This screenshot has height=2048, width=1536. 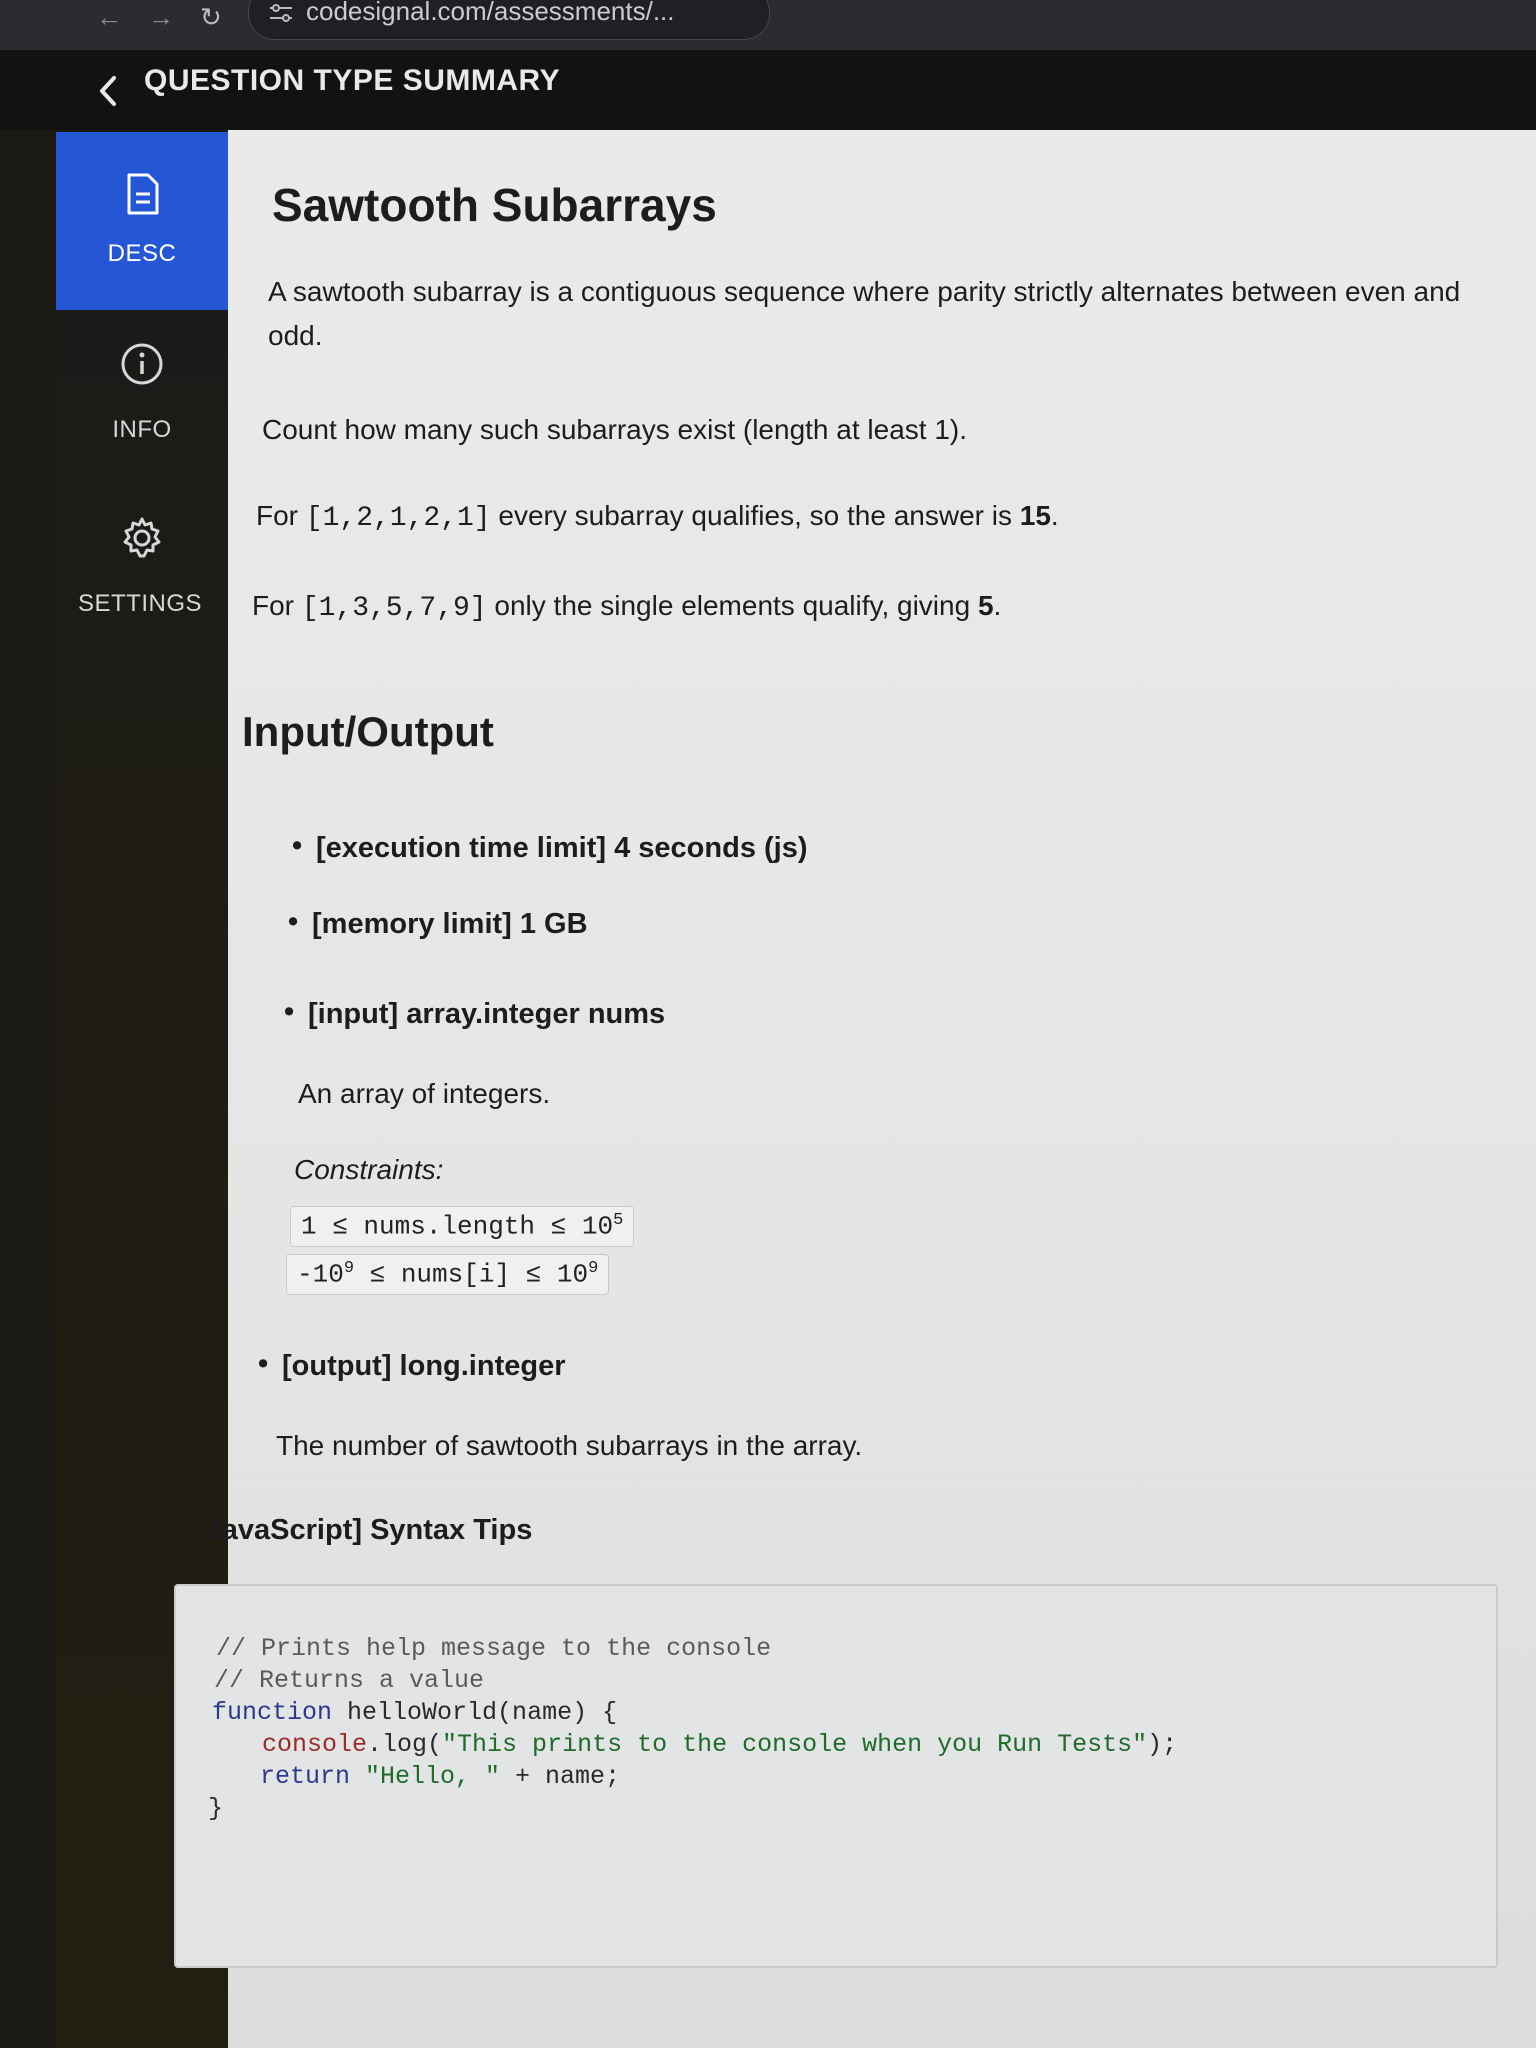 What do you see at coordinates (398, 518) in the screenshot?
I see `example-array: [1,2,1,2,1]` at bounding box center [398, 518].